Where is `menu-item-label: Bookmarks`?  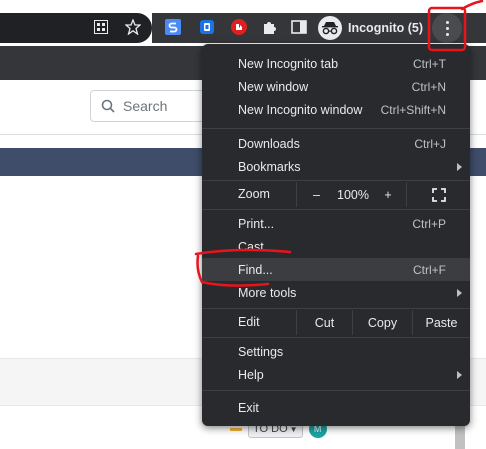
menu-item-label: Bookmarks is located at coordinates (269, 166).